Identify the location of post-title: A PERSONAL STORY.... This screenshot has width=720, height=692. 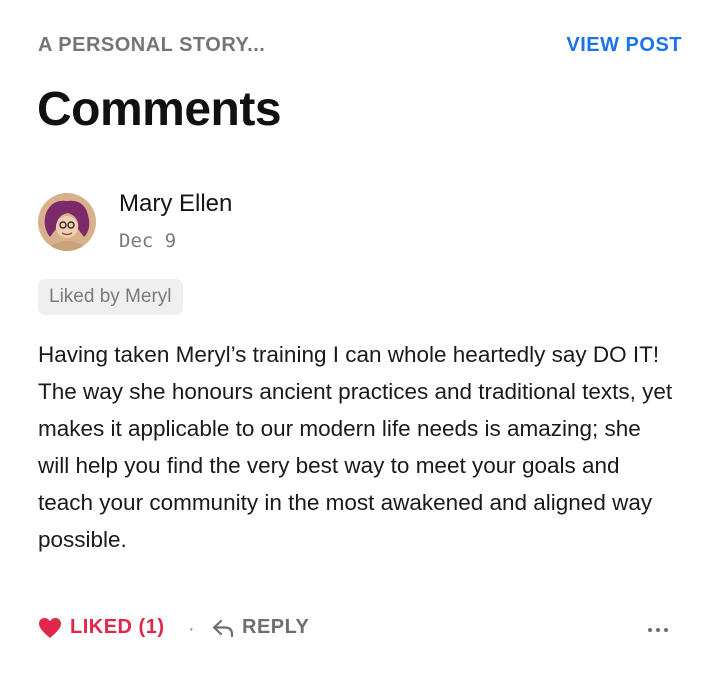
(151, 45).